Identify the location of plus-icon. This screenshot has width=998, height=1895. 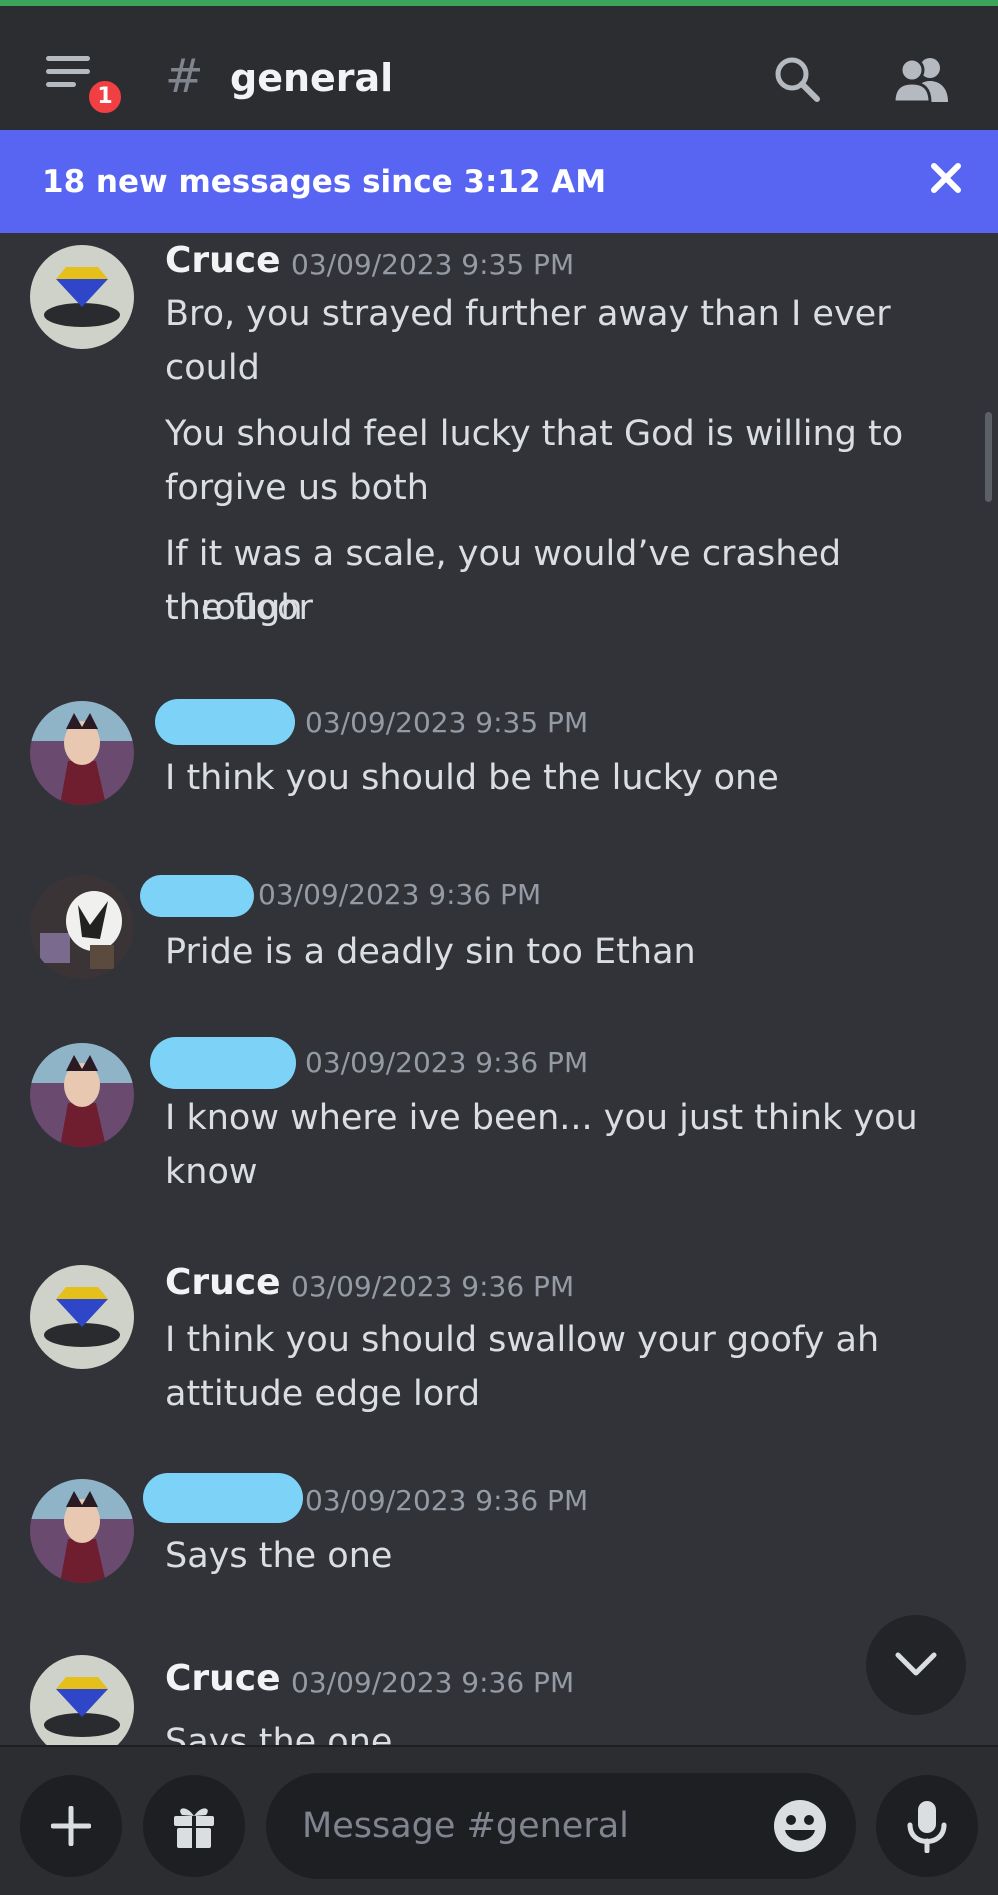
(71, 1826).